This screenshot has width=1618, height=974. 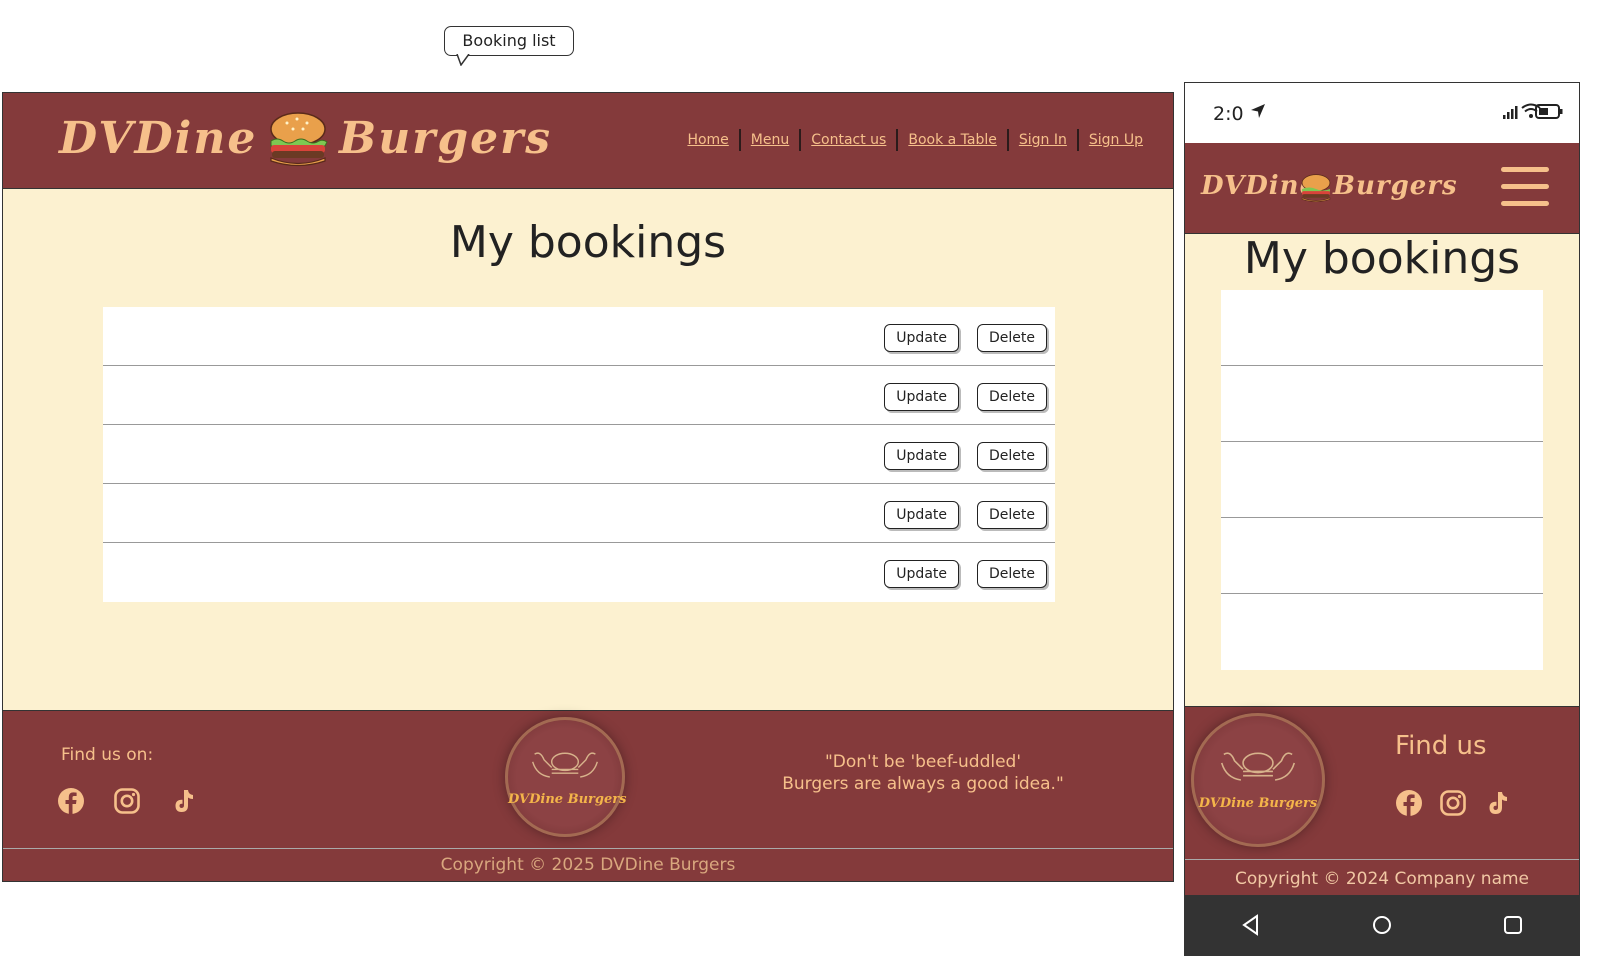 I want to click on location-arrow-icon, so click(x=1258, y=111).